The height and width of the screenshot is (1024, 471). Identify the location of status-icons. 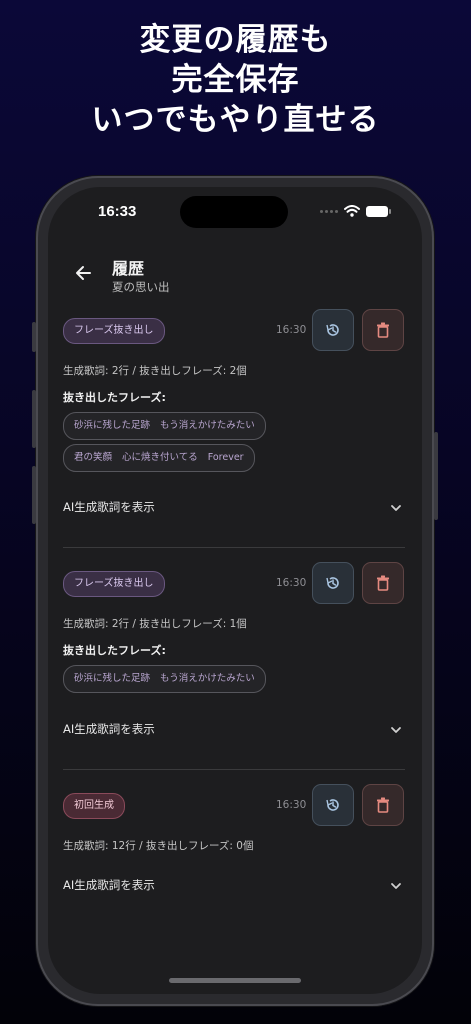
(355, 211).